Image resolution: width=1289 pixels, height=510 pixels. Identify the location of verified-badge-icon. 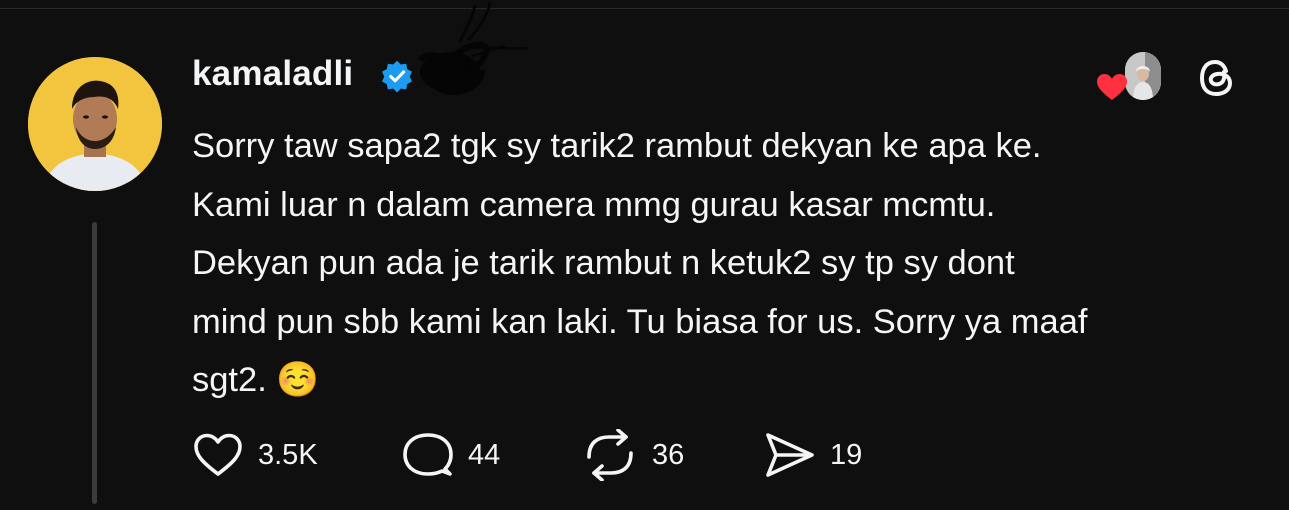
(397, 76).